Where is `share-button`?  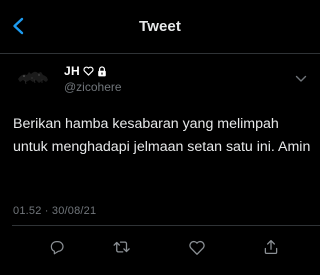 share-button is located at coordinates (271, 247).